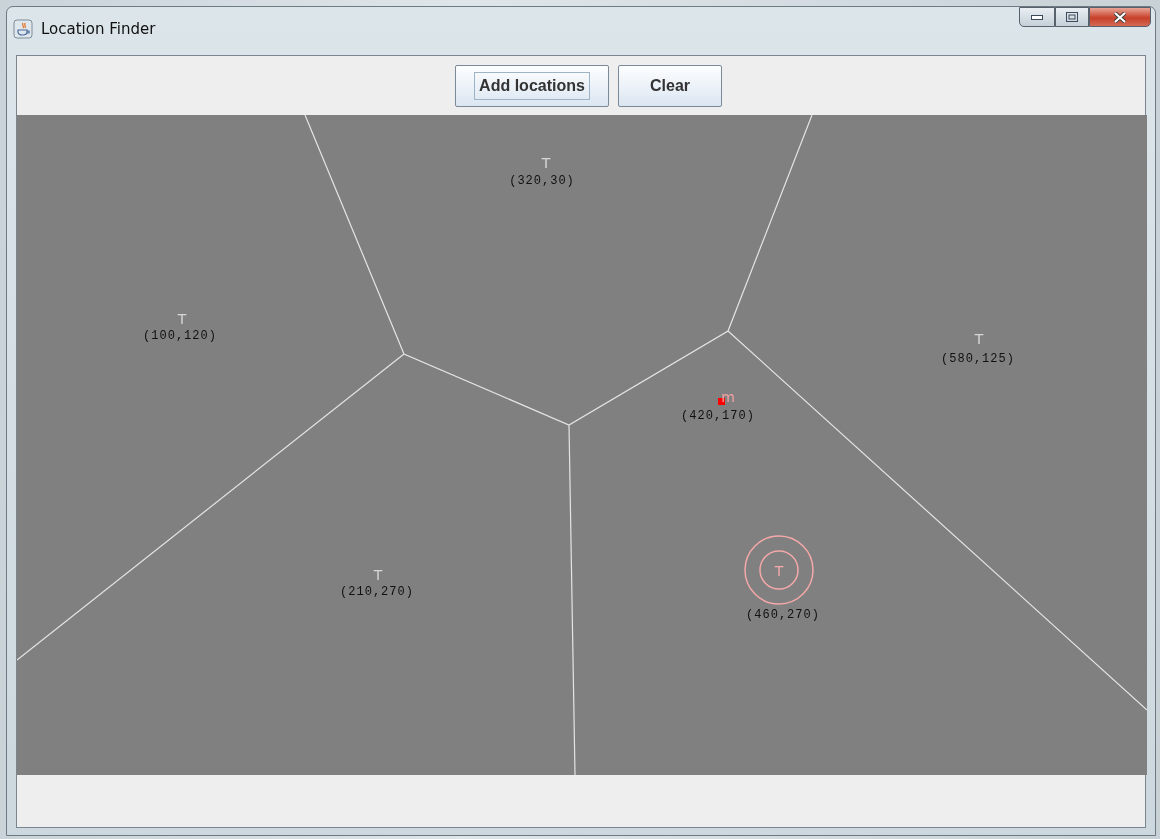 Image resolution: width=1160 pixels, height=839 pixels. Describe the element at coordinates (98, 29) in the screenshot. I see `window-title: Location Finder` at that location.